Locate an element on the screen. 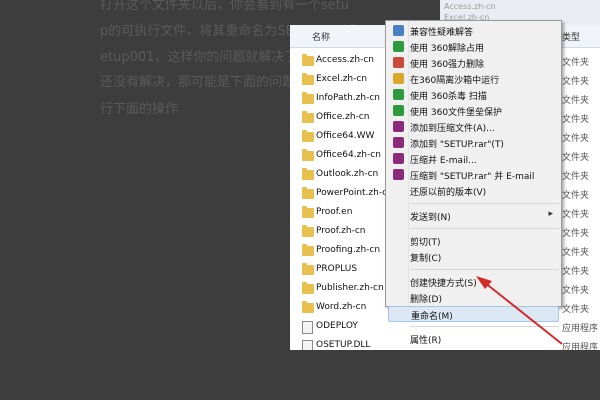 The height and width of the screenshot is (400, 600). menu-item-label: 使用 360杀毒 扫描 is located at coordinates (448, 97).